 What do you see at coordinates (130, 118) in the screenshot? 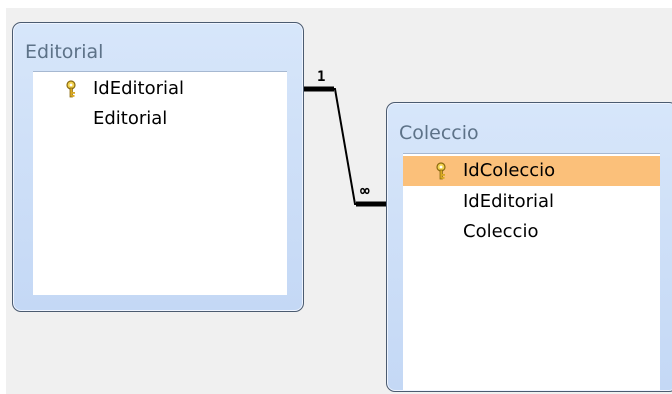
I see `field-label: Editorial` at bounding box center [130, 118].